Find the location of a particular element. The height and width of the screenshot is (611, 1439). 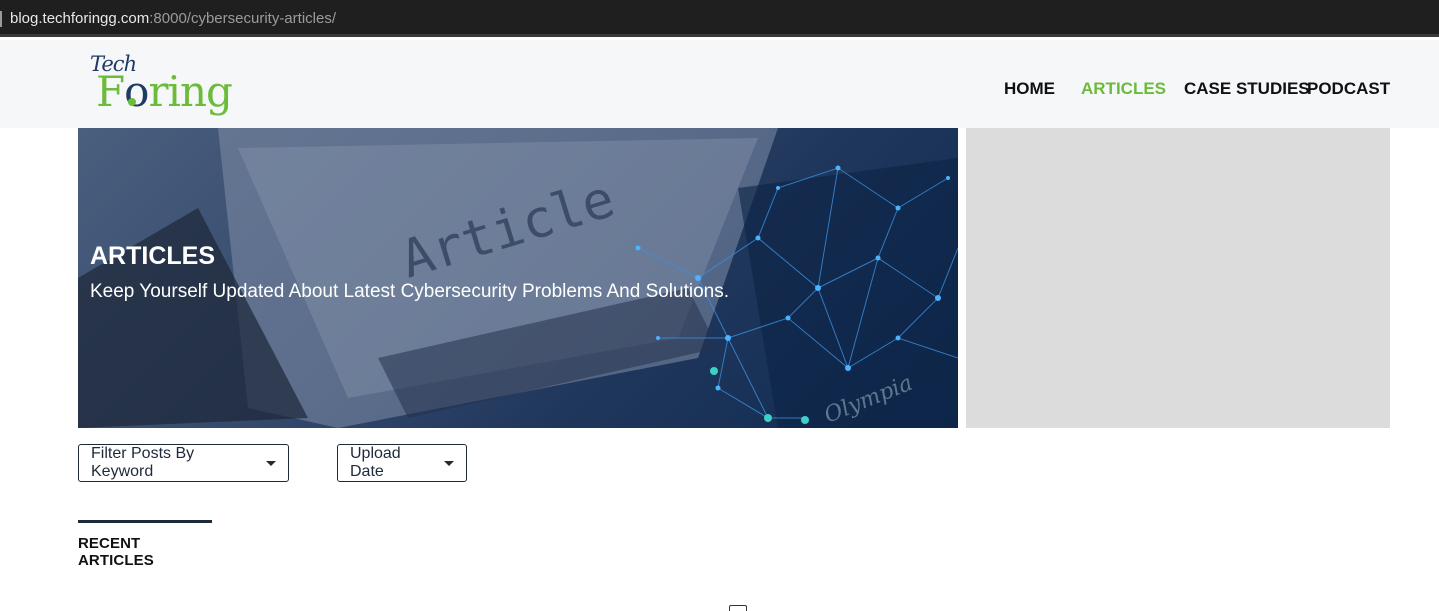

upload-date-label: Upload Date is located at coordinates (375, 462).